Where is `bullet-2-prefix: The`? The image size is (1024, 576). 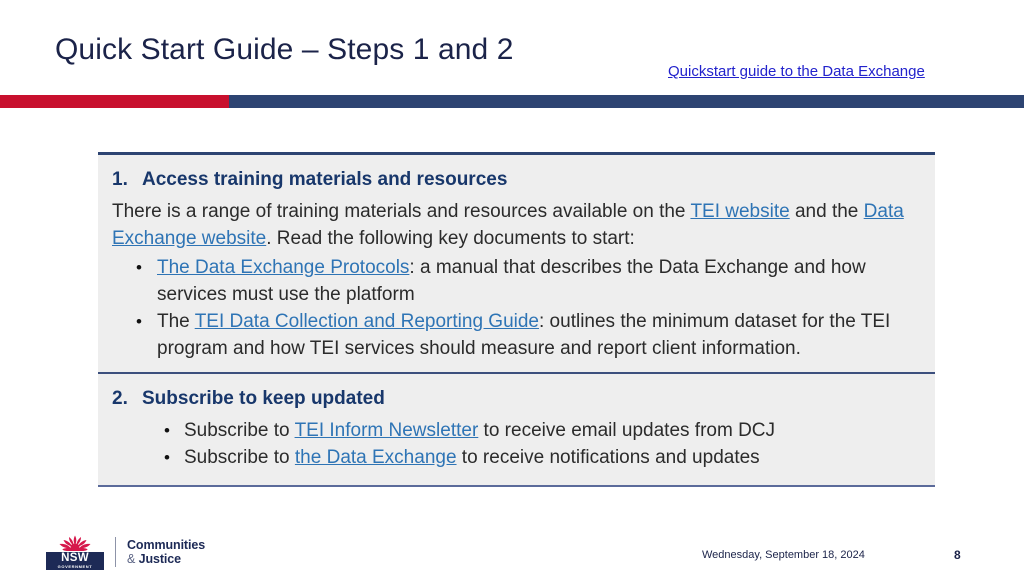
bullet-2-prefix: The is located at coordinates (176, 321).